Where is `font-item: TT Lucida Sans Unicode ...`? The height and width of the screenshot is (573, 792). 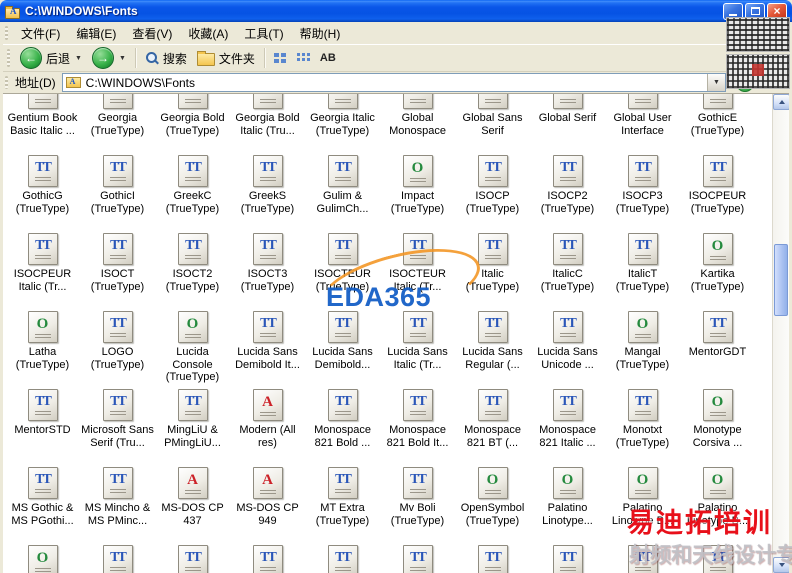 font-item: TT Lucida Sans Unicode ... is located at coordinates (567, 348).